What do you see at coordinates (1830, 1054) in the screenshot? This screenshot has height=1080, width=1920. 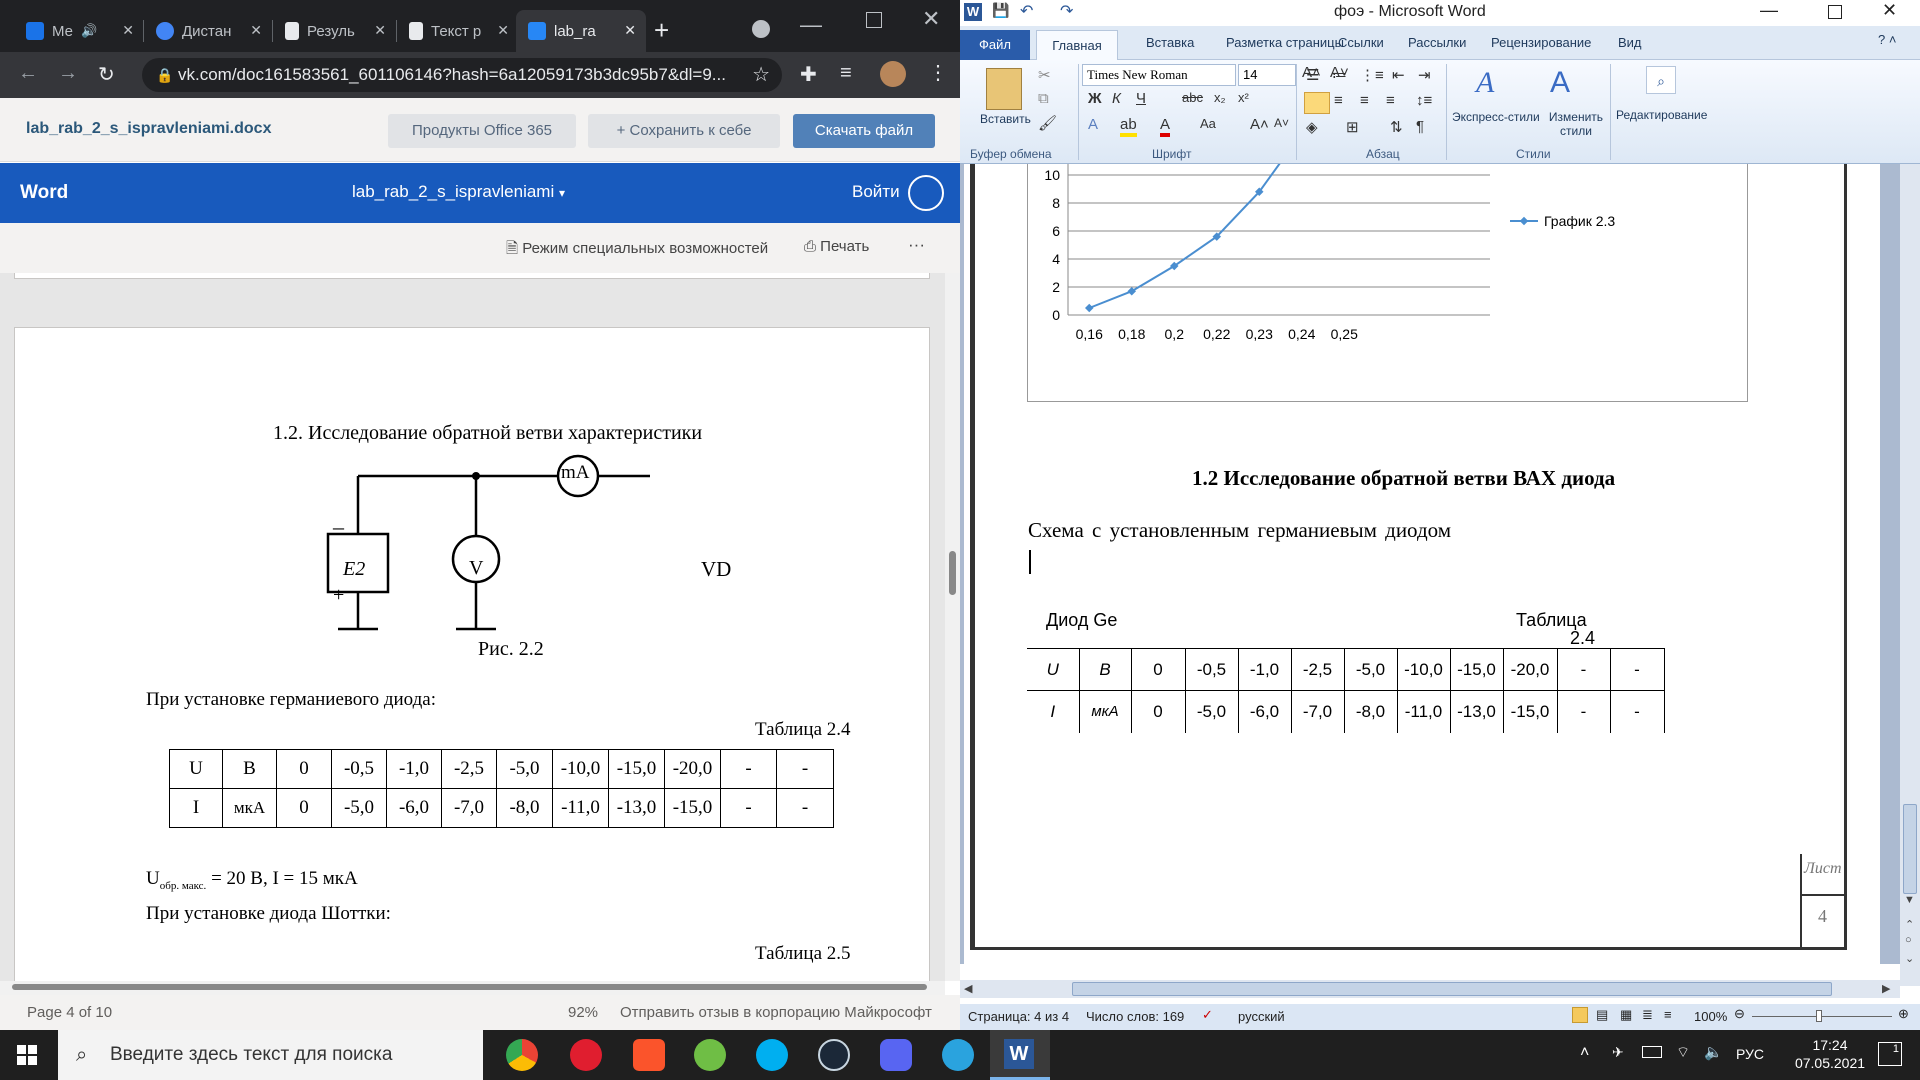 I see `clock: 17:24 07.05.2021` at bounding box center [1830, 1054].